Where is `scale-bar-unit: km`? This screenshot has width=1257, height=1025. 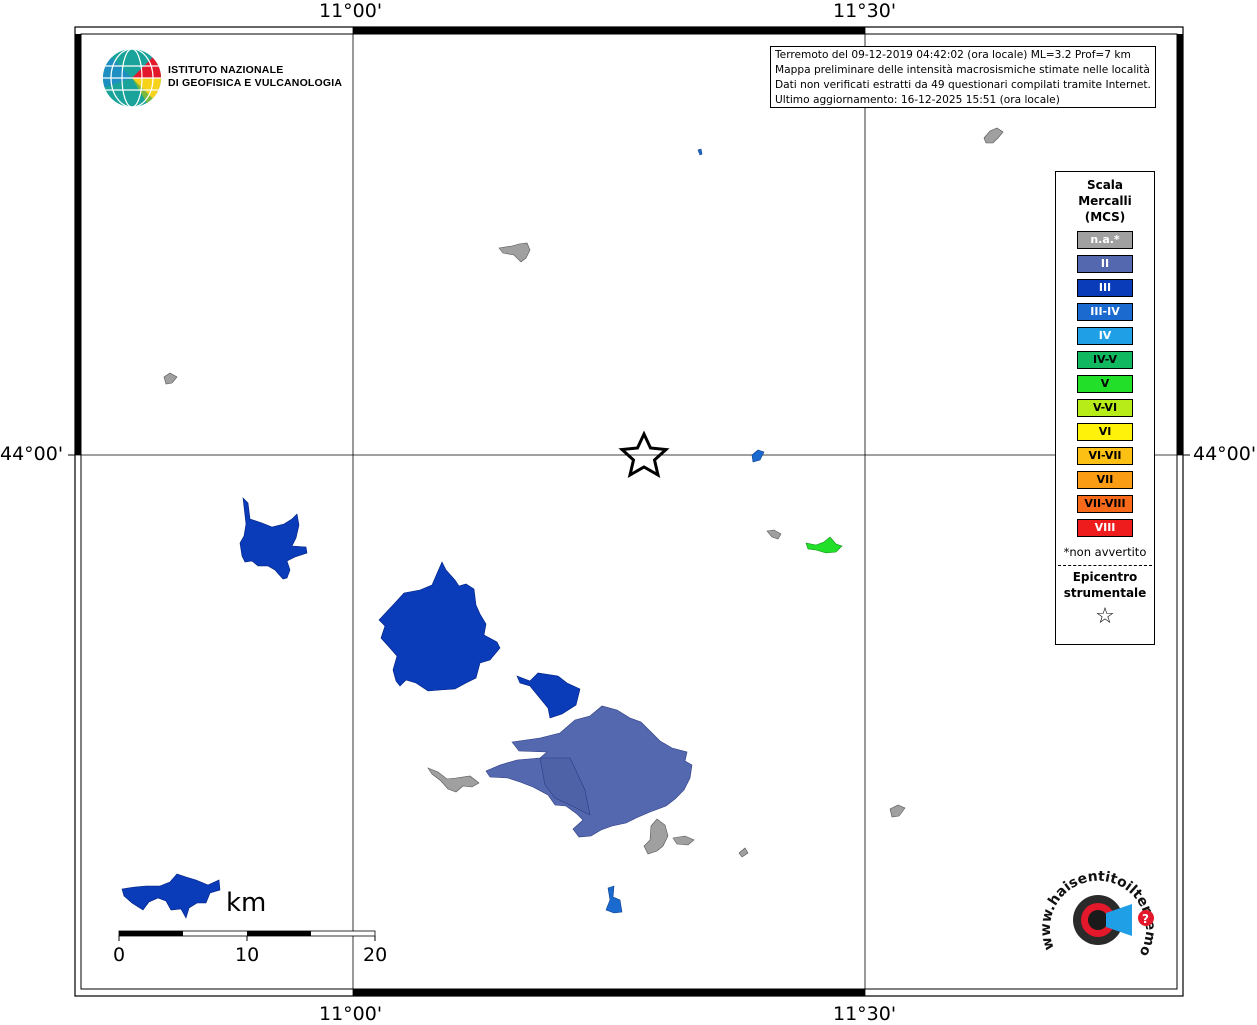 scale-bar-unit: km is located at coordinates (246, 903).